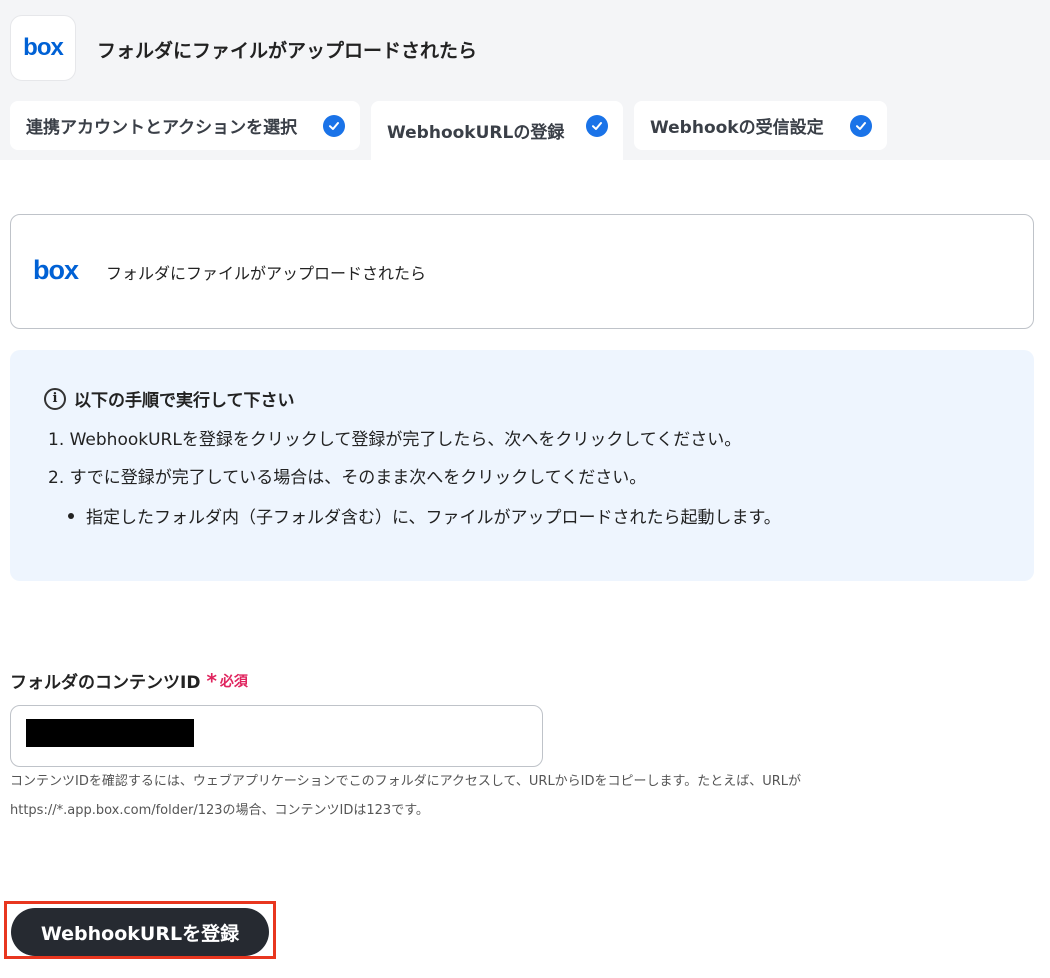 This screenshot has height=978, width=1050. I want to click on content-id-input, so click(276, 736).